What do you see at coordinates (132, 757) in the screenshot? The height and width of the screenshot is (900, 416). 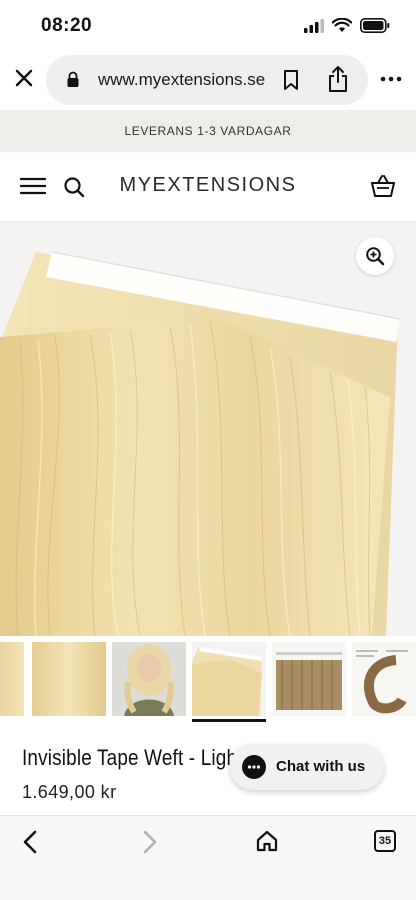 I see `product-title: Invisible Tape Weft - Light` at bounding box center [132, 757].